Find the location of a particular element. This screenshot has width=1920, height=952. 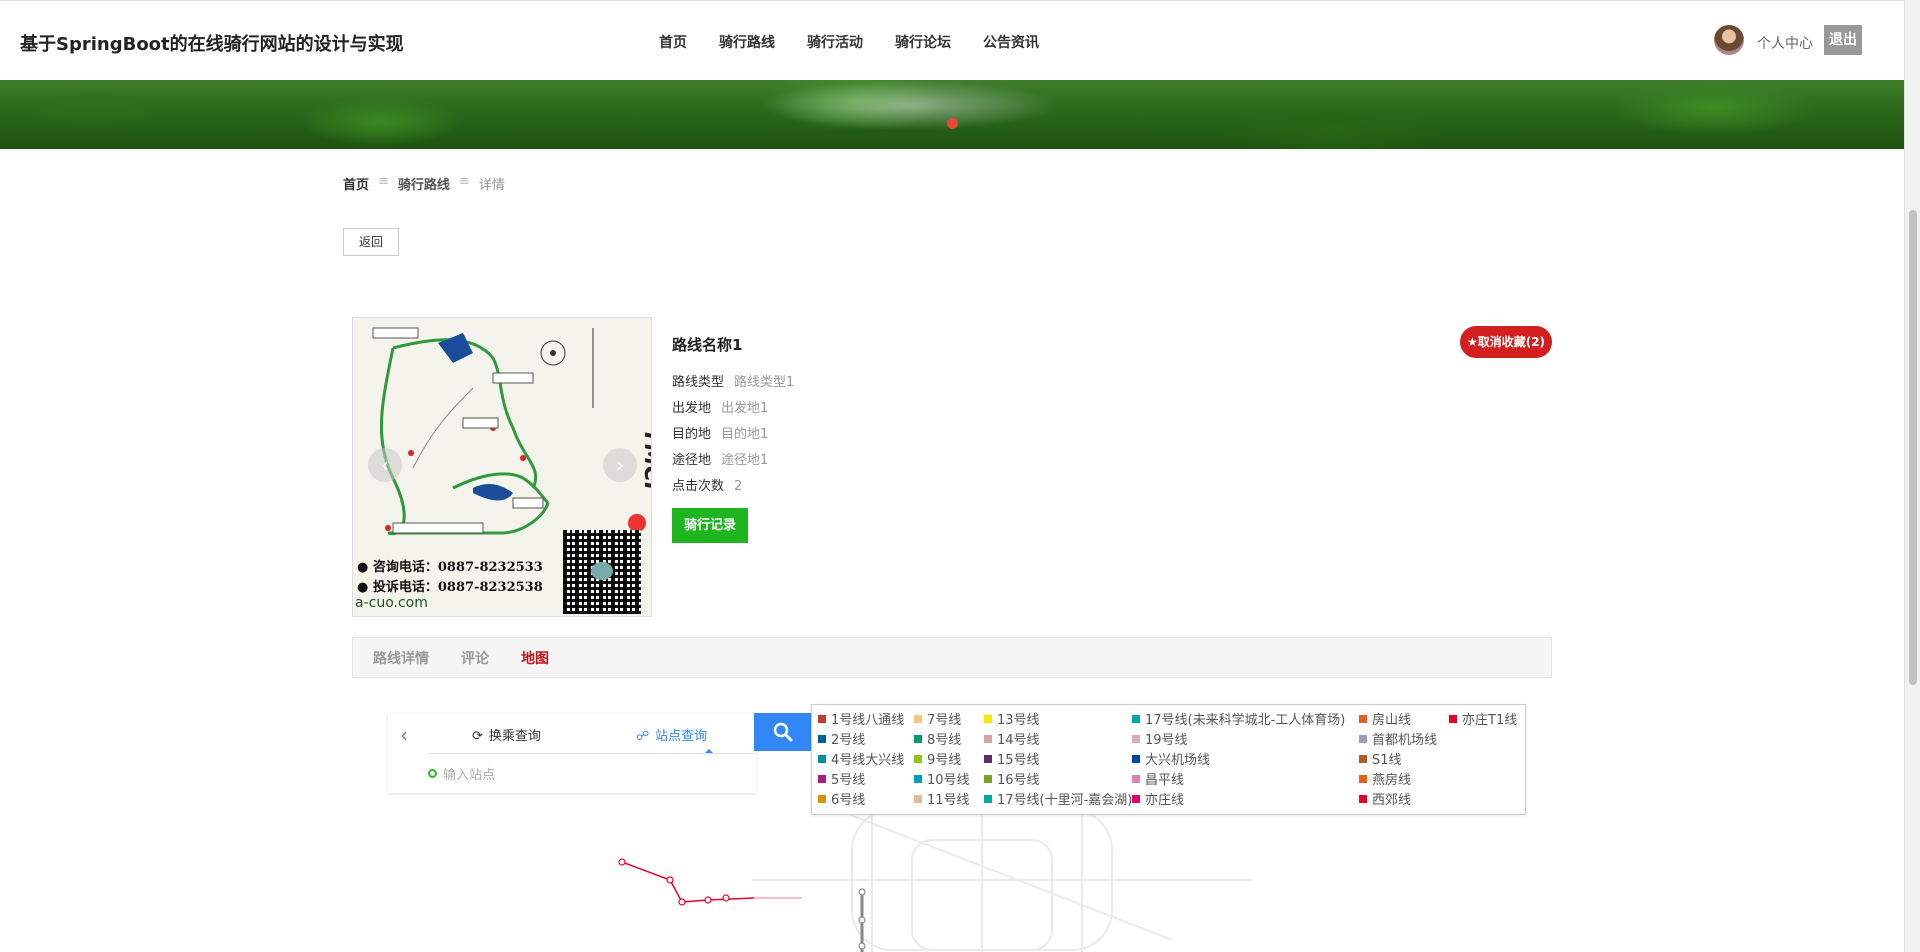

legend-item: 昌平线 is located at coordinates (1158, 778).